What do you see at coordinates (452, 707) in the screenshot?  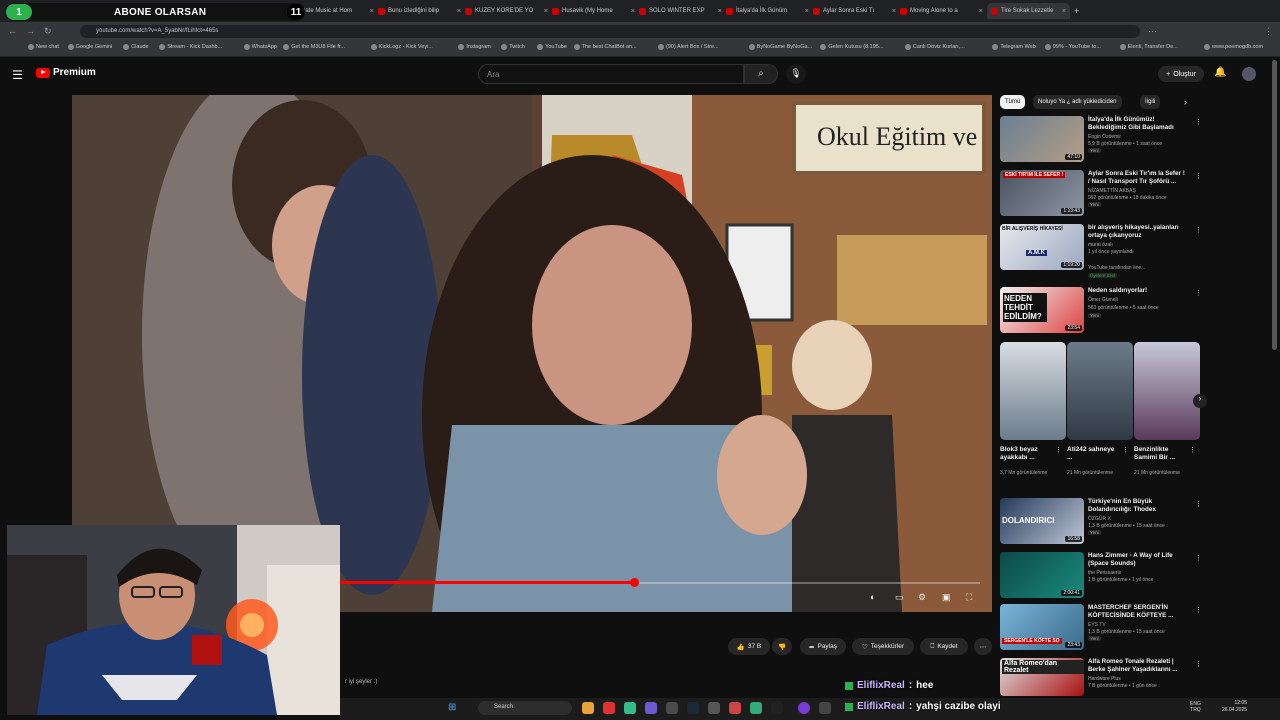 I see `windows-start-icon: ⊞` at bounding box center [452, 707].